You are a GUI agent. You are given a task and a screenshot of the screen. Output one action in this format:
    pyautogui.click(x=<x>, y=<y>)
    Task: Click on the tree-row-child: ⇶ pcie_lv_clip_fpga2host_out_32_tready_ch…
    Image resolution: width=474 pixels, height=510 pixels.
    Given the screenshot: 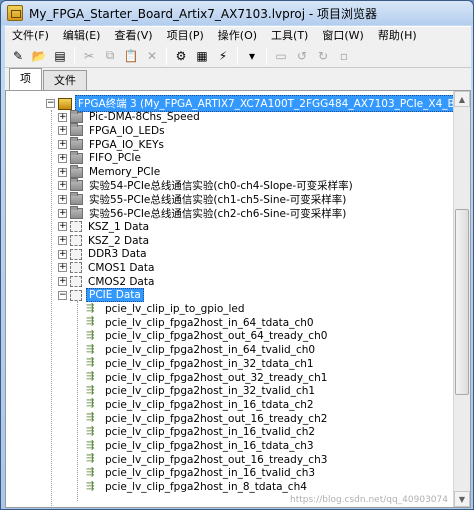 What is the action you would take?
    pyautogui.click(x=207, y=377)
    